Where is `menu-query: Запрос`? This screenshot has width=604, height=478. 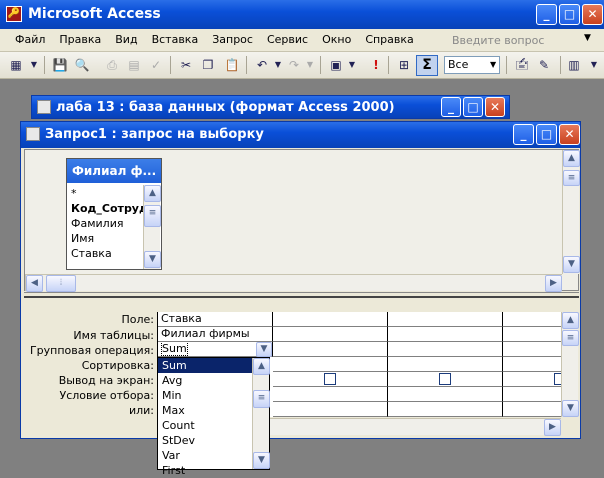
menu-query: Запрос is located at coordinates (232, 40).